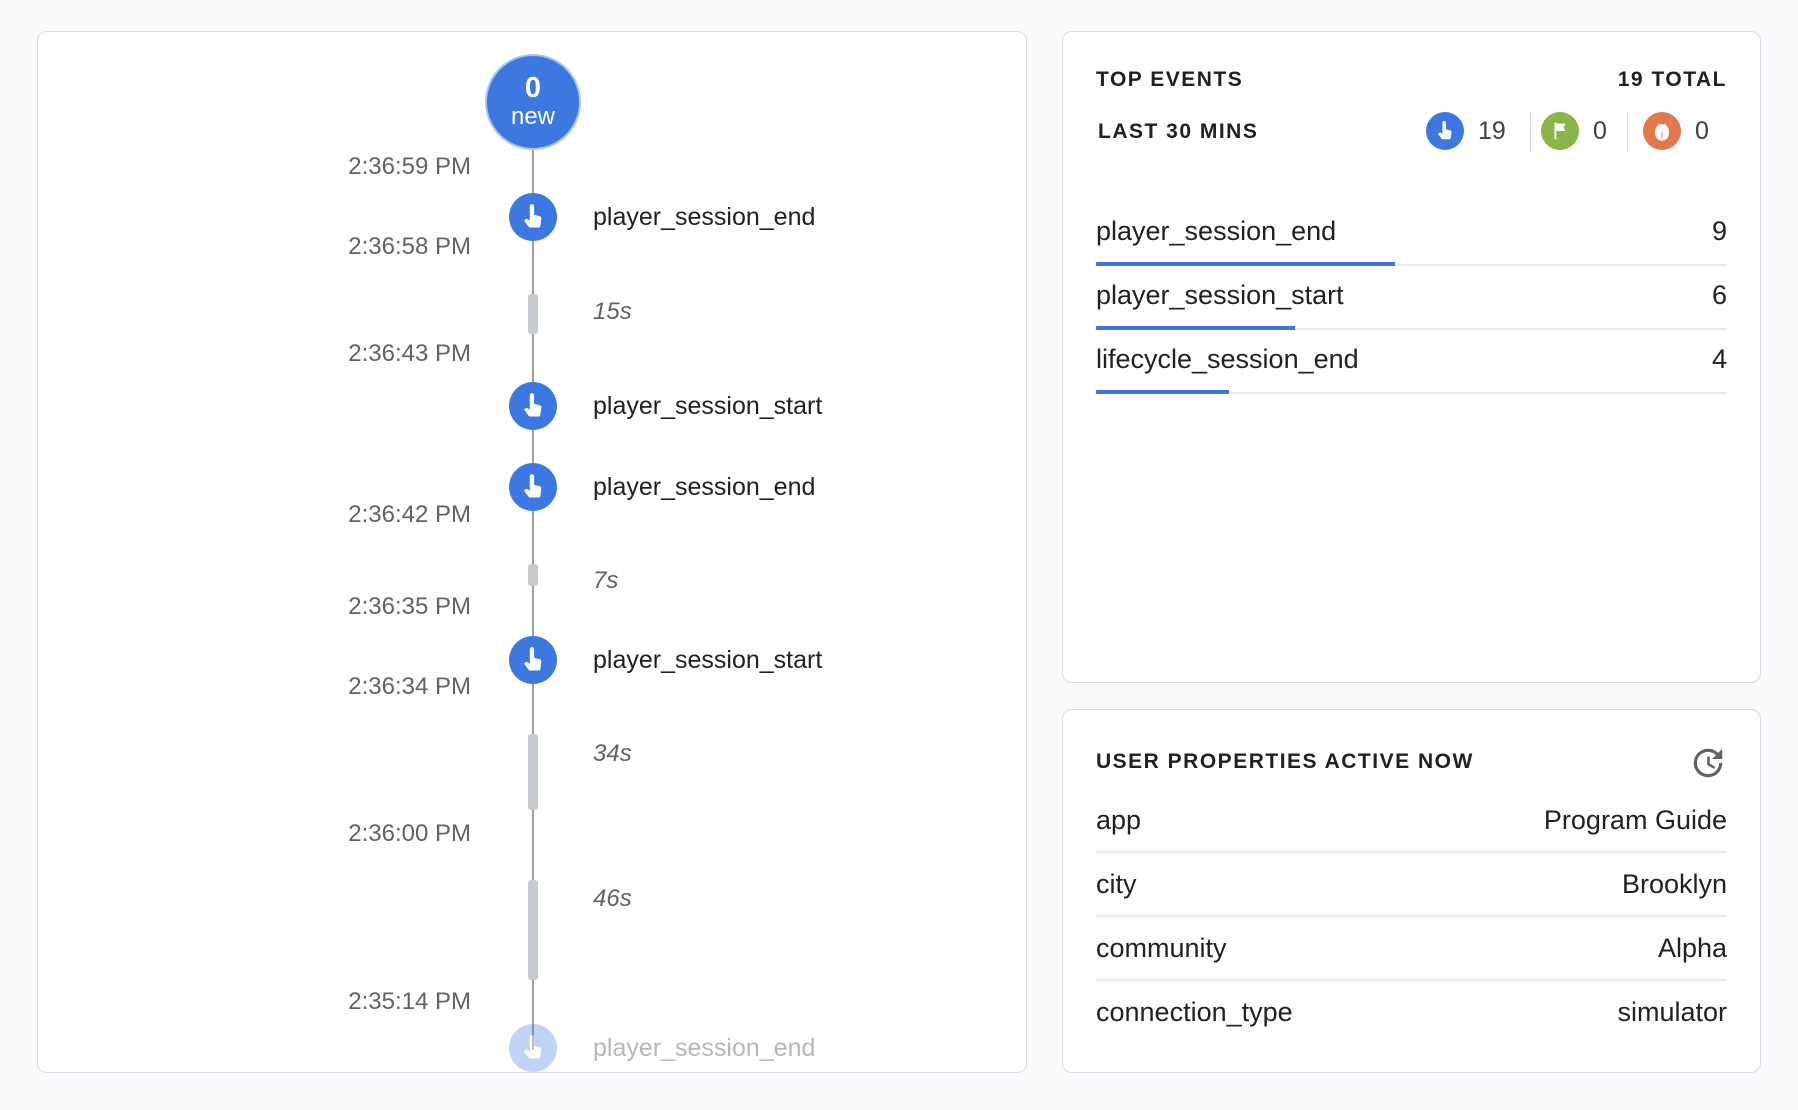 Image resolution: width=1798 pixels, height=1110 pixels. What do you see at coordinates (1170, 79) in the screenshot?
I see `top-events-title: TOP EVENTS` at bounding box center [1170, 79].